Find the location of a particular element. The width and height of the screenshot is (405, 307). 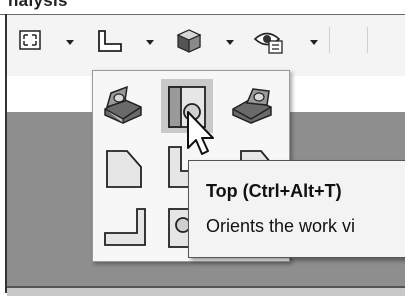

isometric-view-button is located at coordinates (123, 106).